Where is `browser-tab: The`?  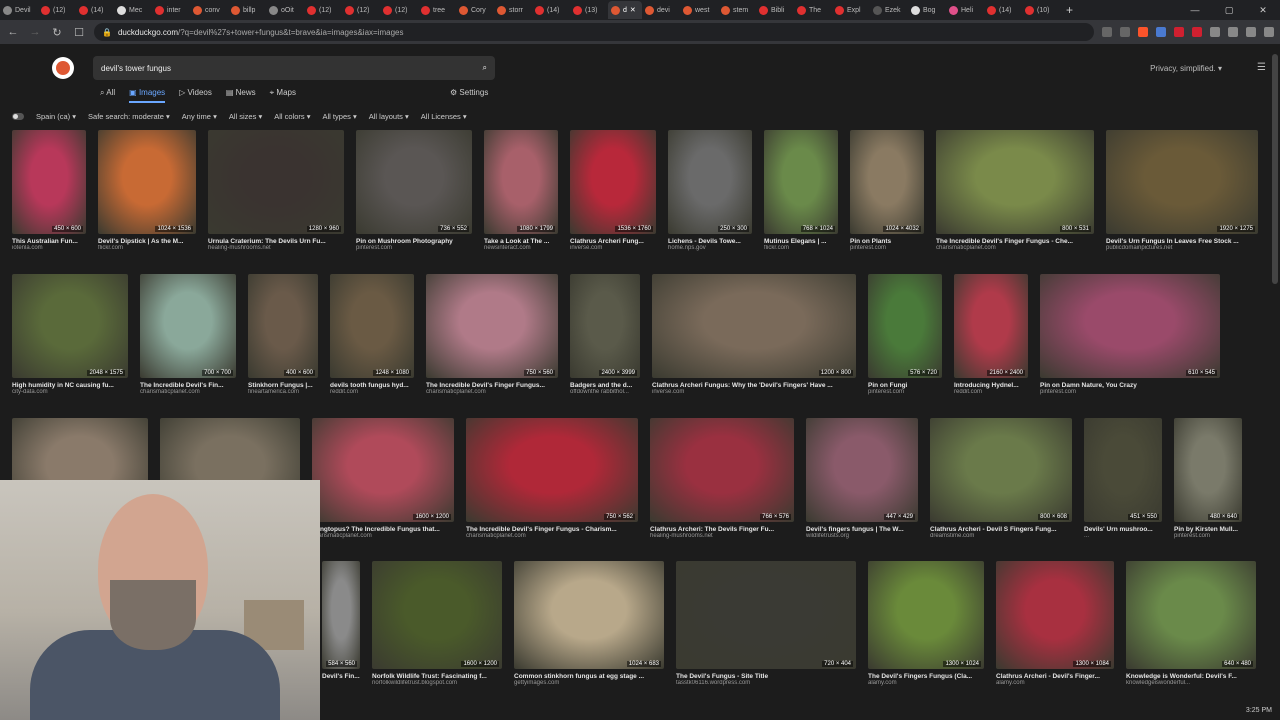 browser-tab: The is located at coordinates (813, 10).